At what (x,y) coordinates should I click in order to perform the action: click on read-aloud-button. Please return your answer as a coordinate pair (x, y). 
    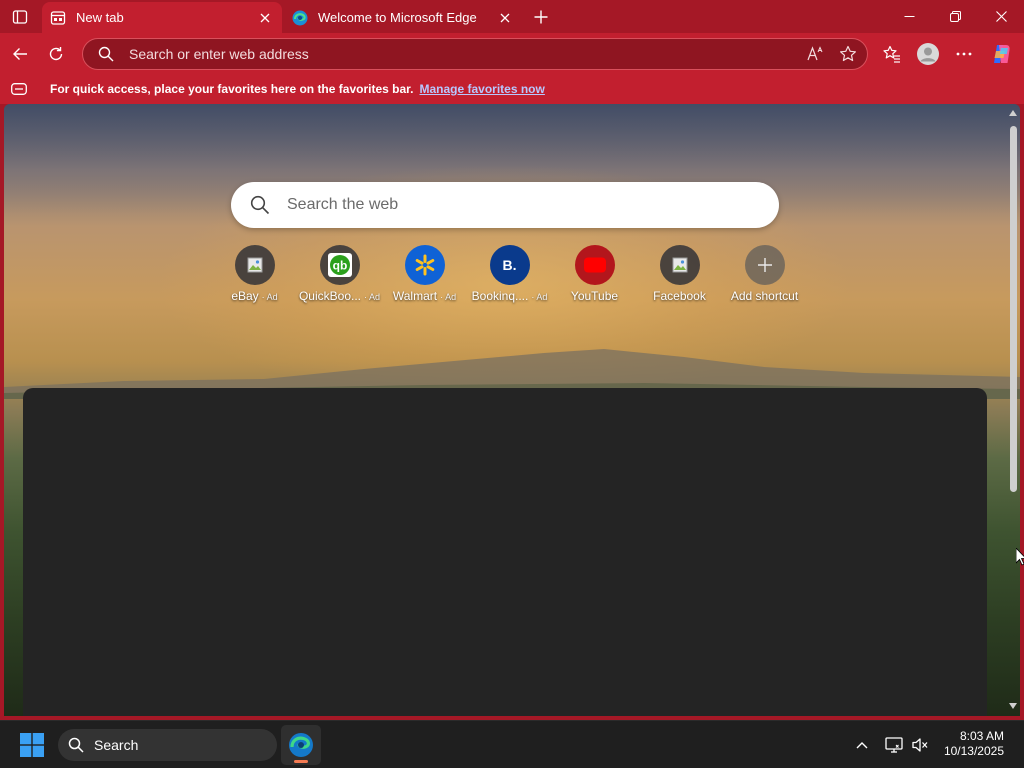
    Looking at the image, I should click on (816, 54).